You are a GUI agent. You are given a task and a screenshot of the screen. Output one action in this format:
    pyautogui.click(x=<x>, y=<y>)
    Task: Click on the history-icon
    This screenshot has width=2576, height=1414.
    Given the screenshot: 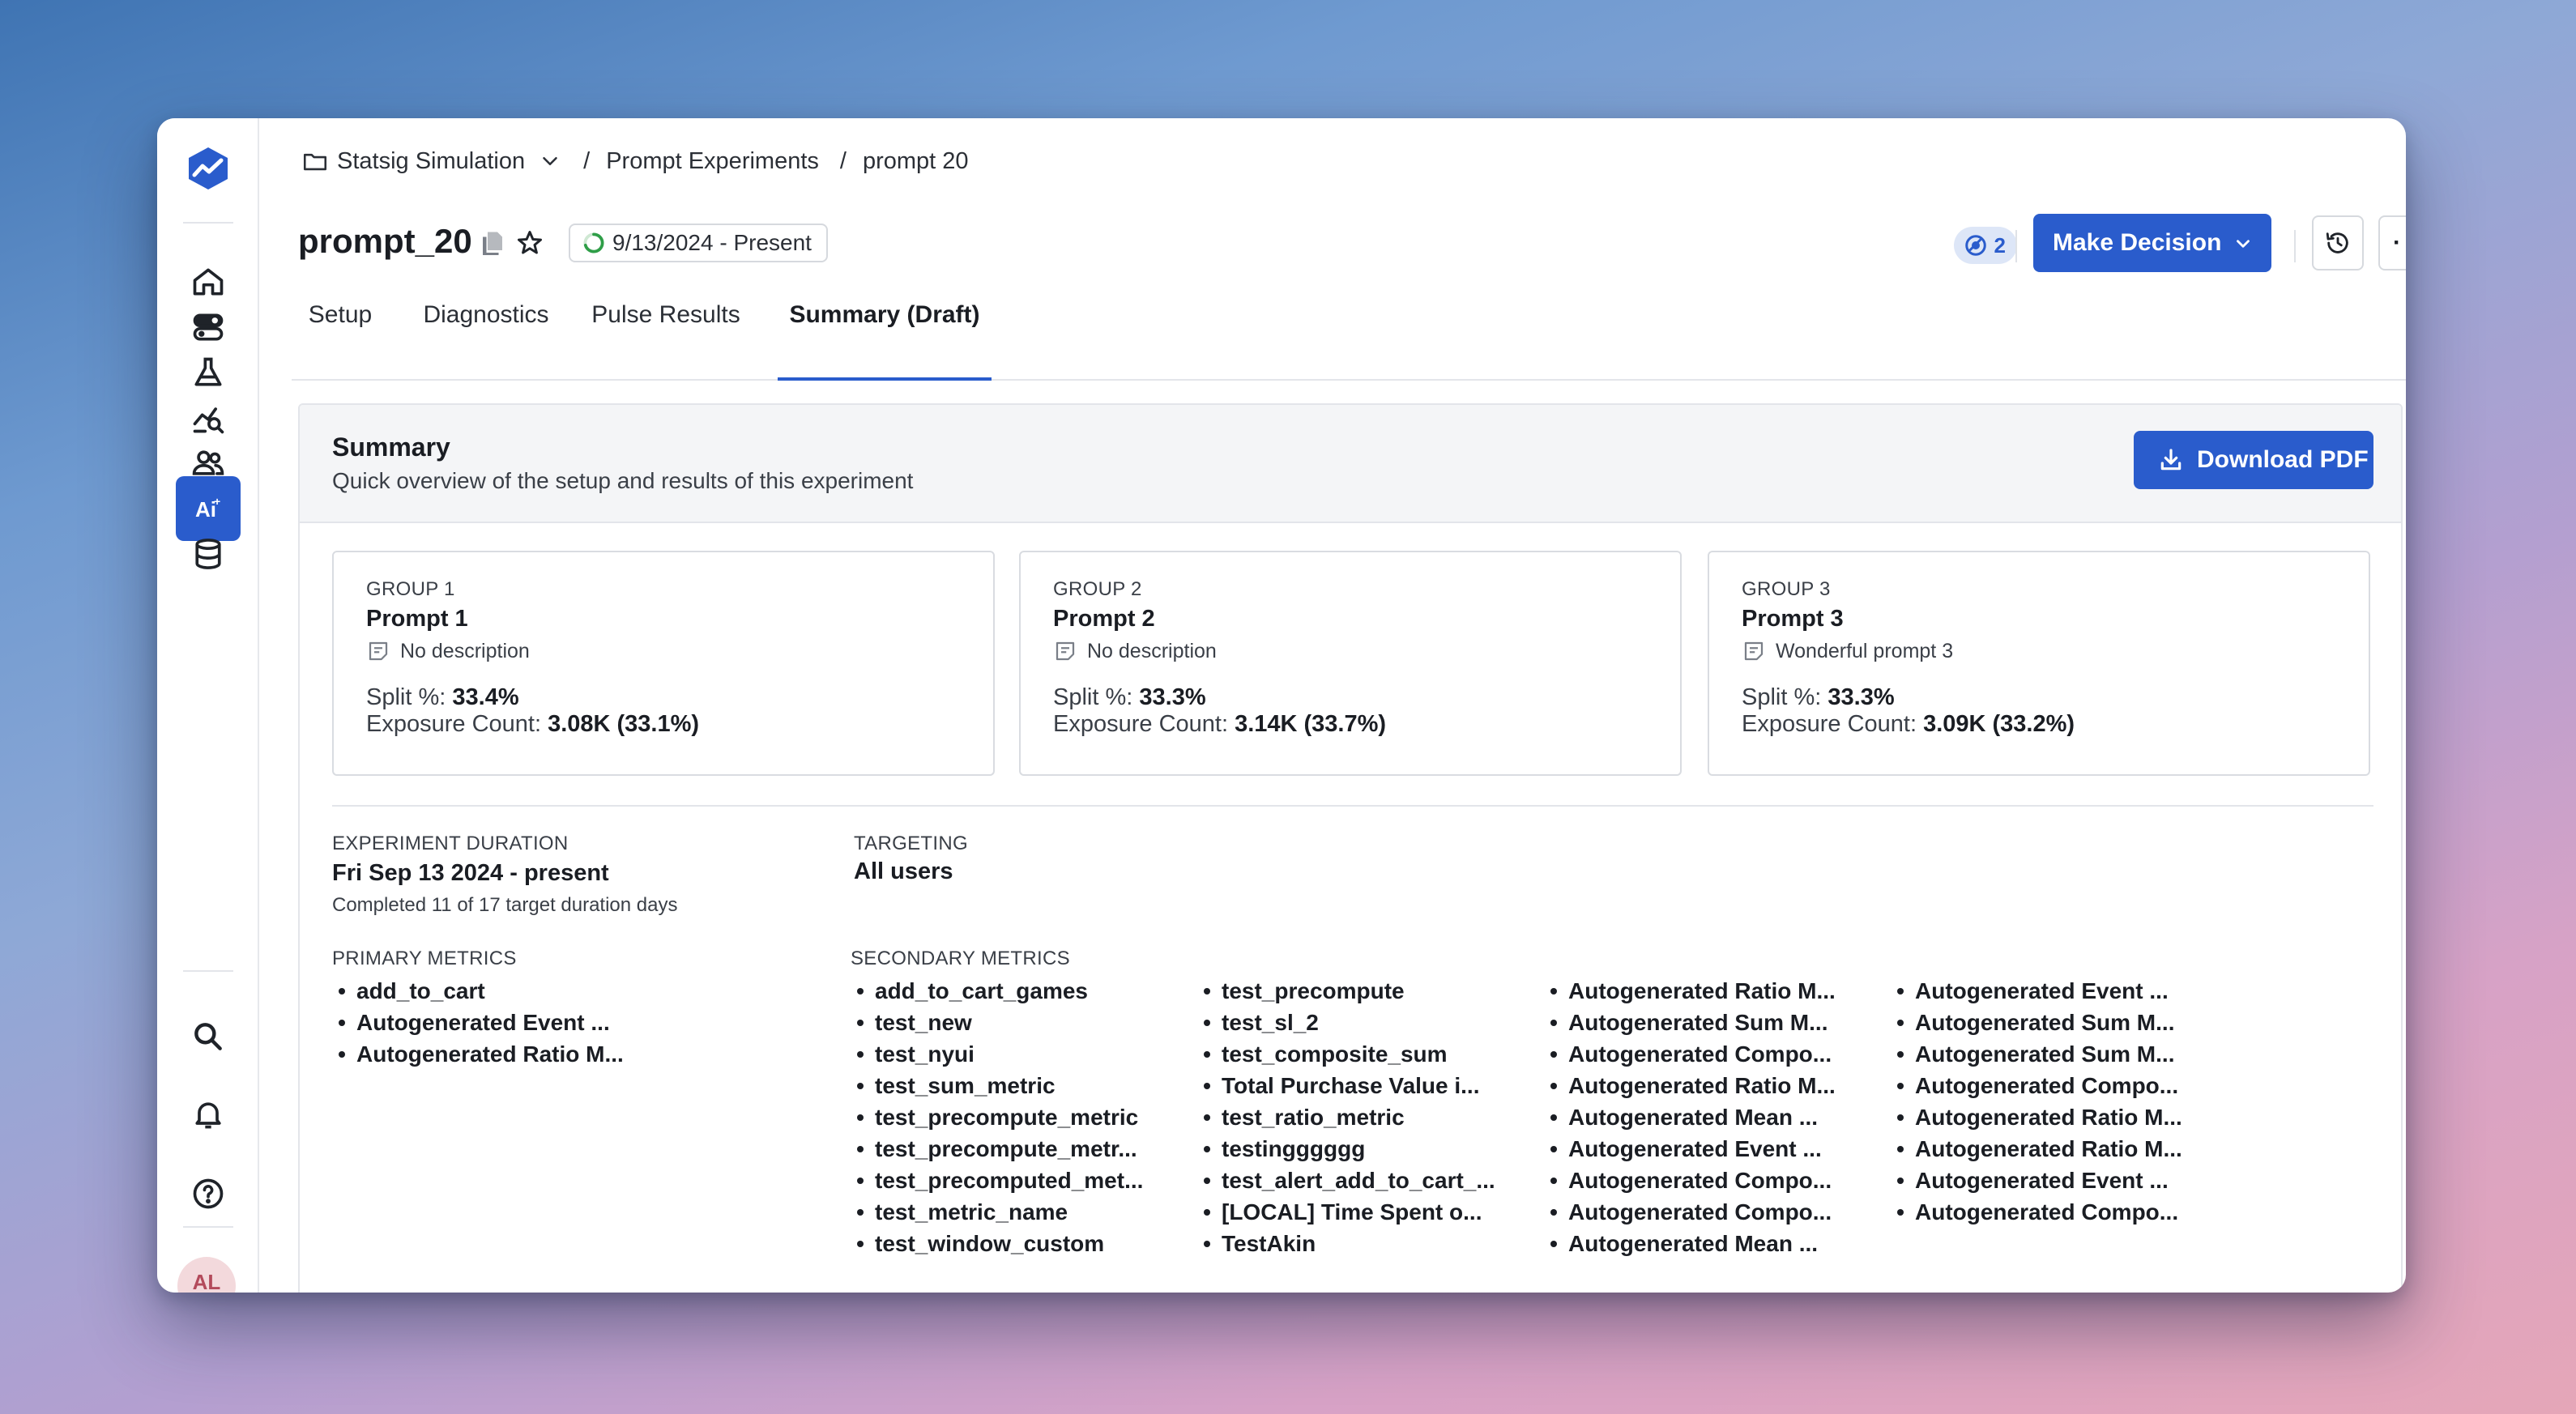 What is the action you would take?
    pyautogui.click(x=2337, y=242)
    